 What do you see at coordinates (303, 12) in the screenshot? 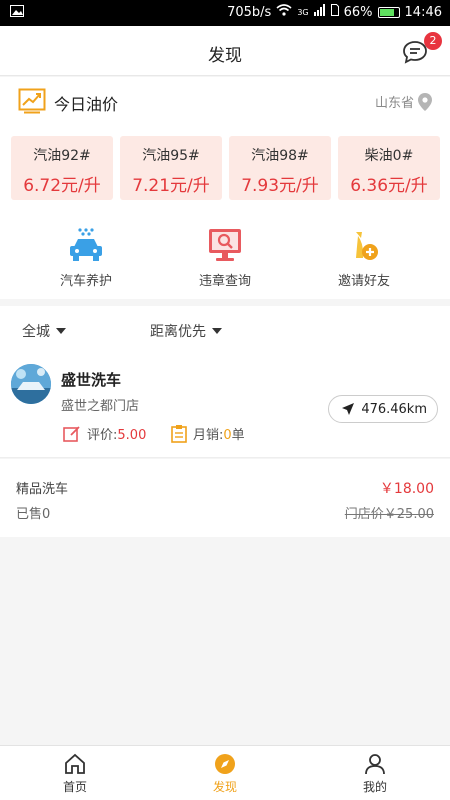
I see `network-type: 3G` at bounding box center [303, 12].